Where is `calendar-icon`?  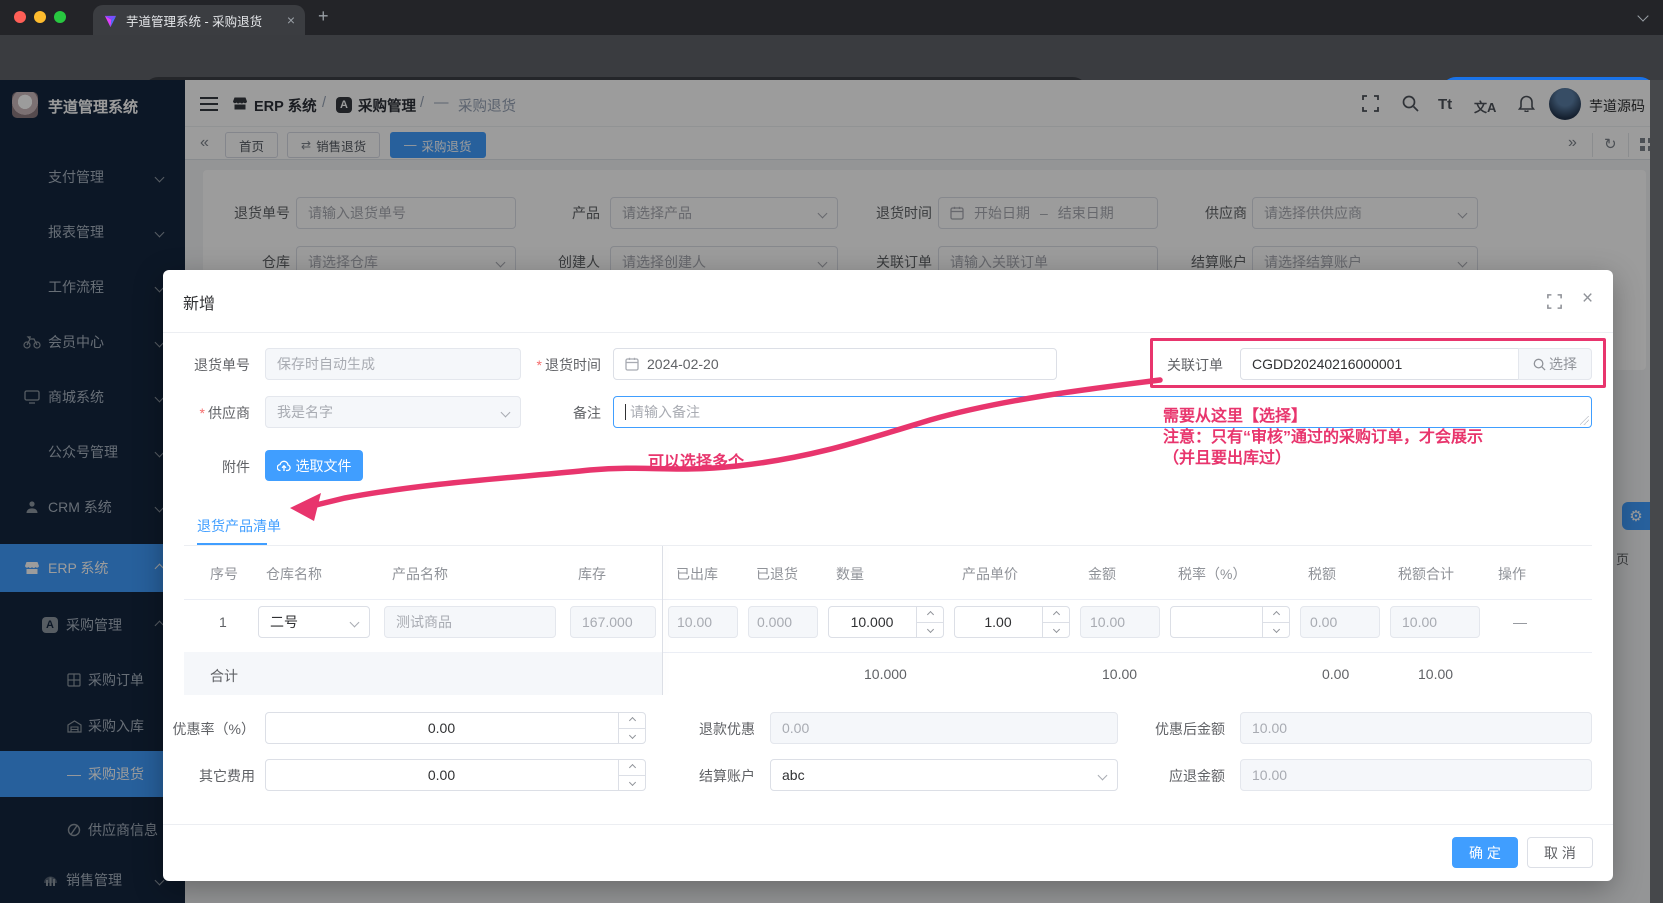 calendar-icon is located at coordinates (632, 364).